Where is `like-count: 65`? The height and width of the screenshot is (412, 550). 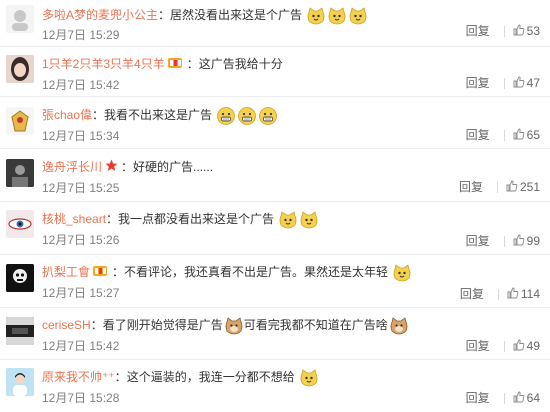 like-count: 65 is located at coordinates (533, 135).